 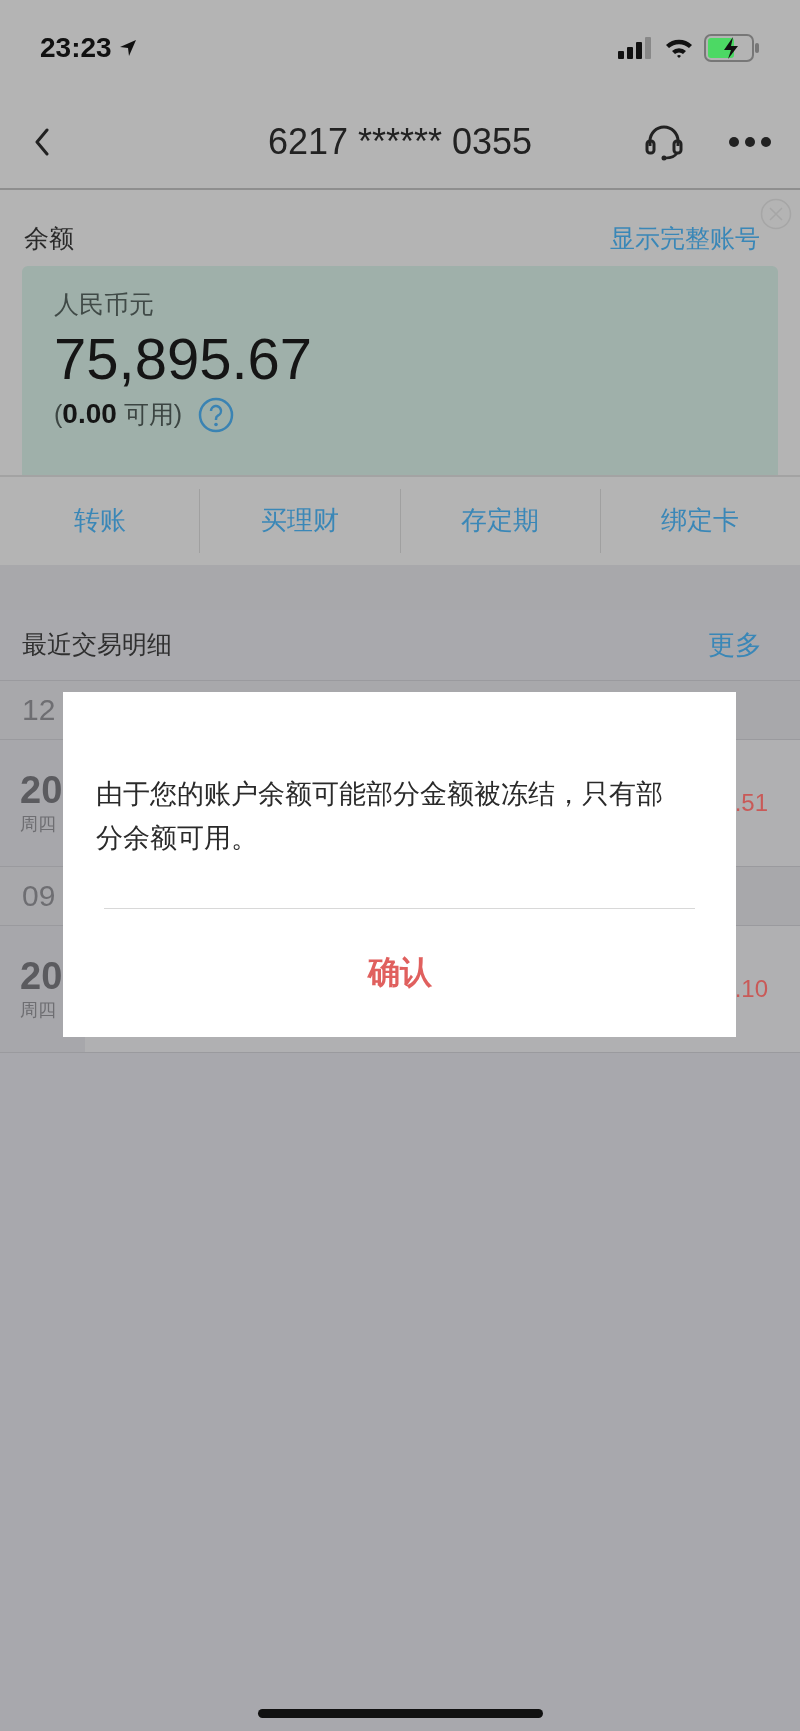 I want to click on signal-icon, so click(x=636, y=47).